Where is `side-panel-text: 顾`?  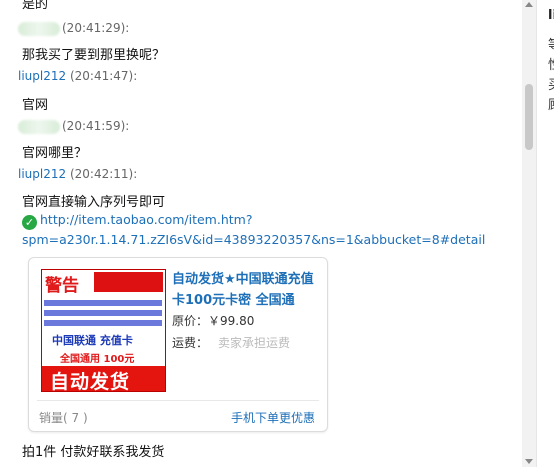 side-panel-text: 顾 is located at coordinates (551, 103).